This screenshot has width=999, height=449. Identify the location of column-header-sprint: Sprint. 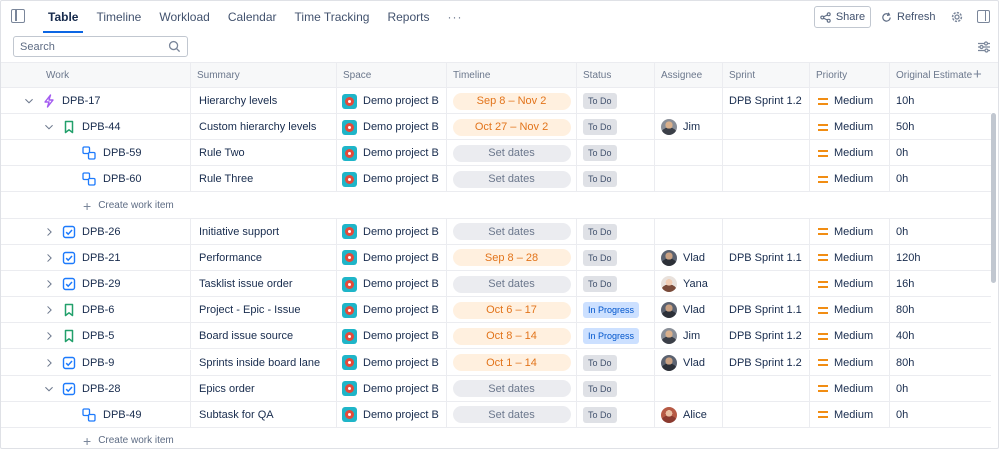
(766, 75).